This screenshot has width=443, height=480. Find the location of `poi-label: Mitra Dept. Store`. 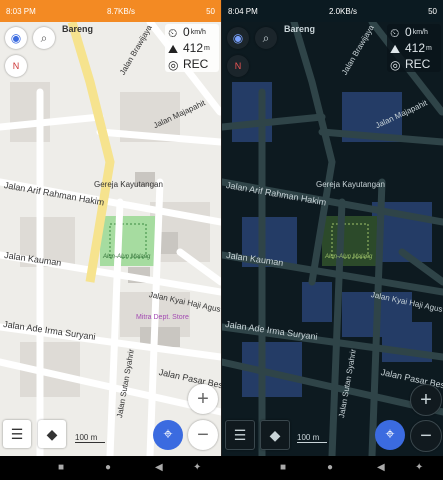

poi-label: Mitra Dept. Store is located at coordinates (162, 317).